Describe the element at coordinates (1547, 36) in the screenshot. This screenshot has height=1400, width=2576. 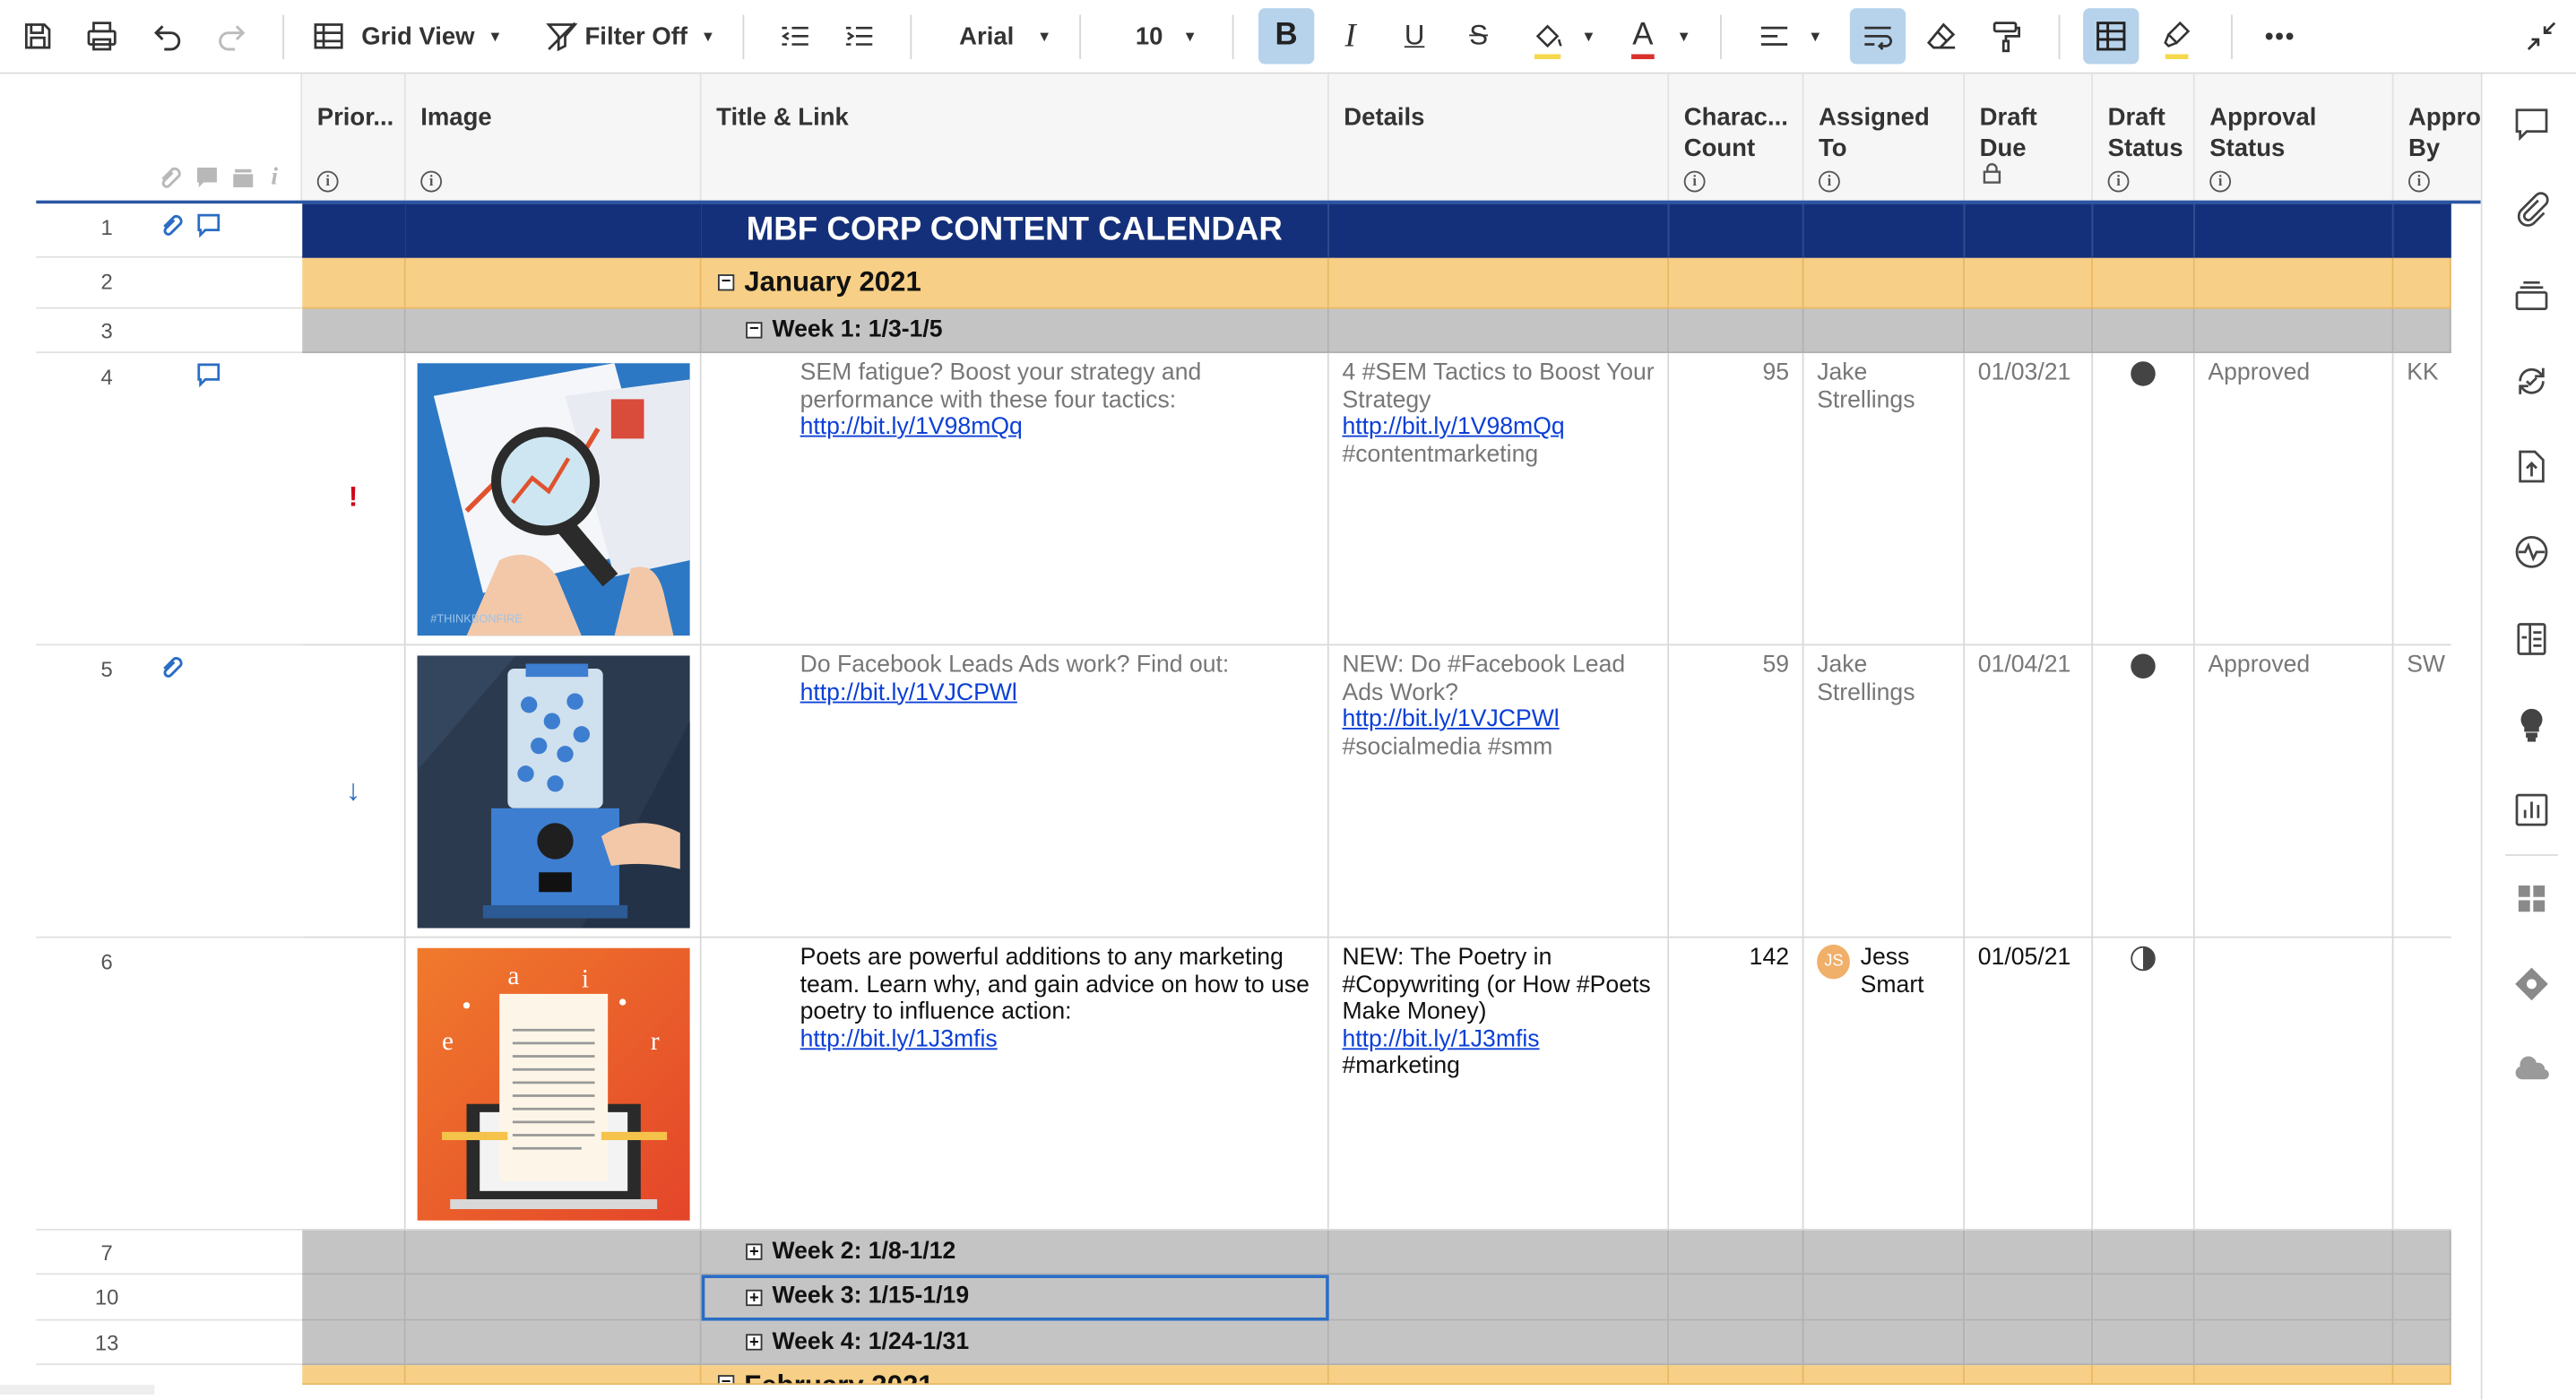
I see `fill-color-button` at that location.